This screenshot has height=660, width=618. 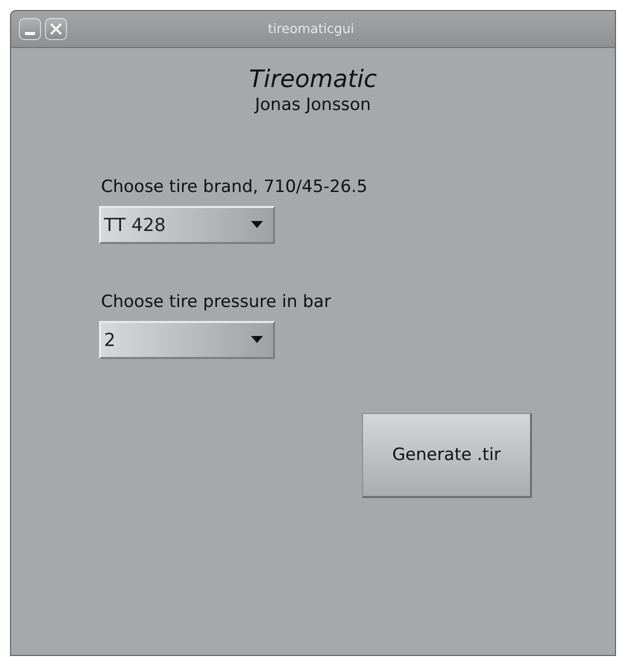 What do you see at coordinates (312, 79) in the screenshot?
I see `app-title: Tireomatic` at bounding box center [312, 79].